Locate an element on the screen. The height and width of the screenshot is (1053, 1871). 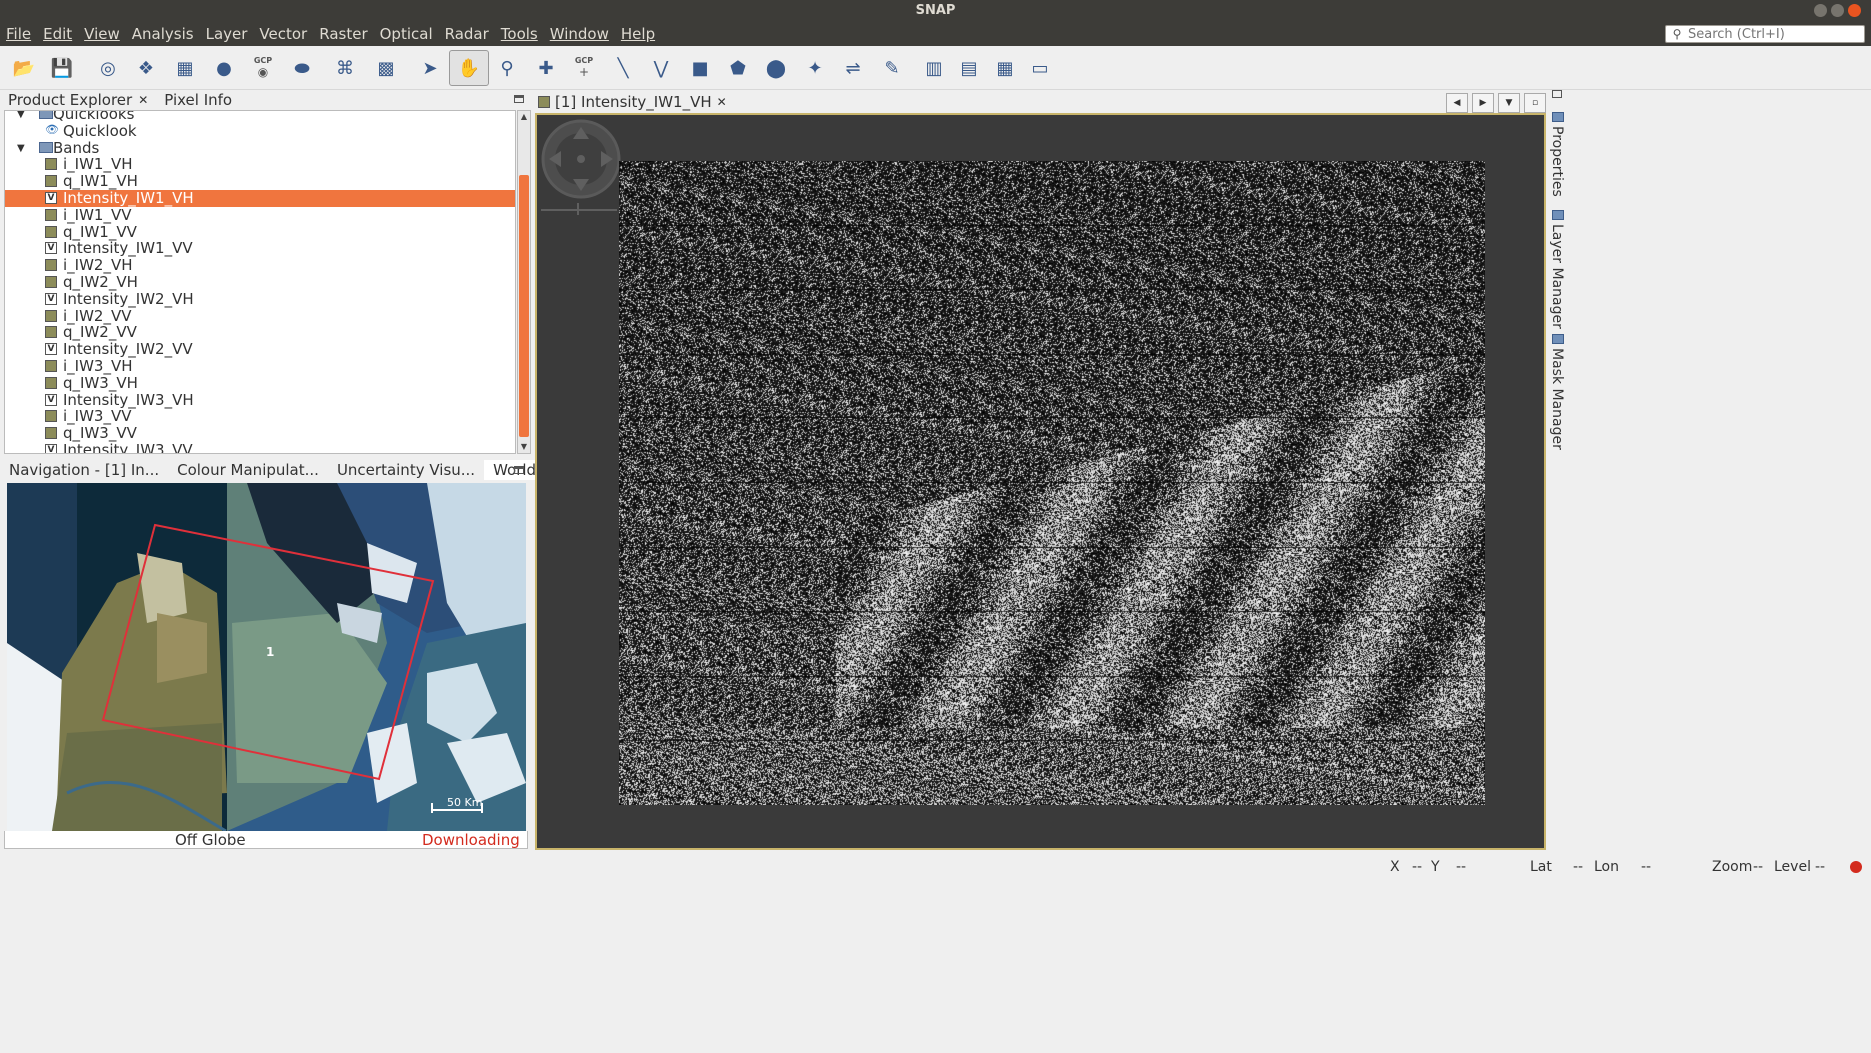
zoom-slider is located at coordinates (579, 210).